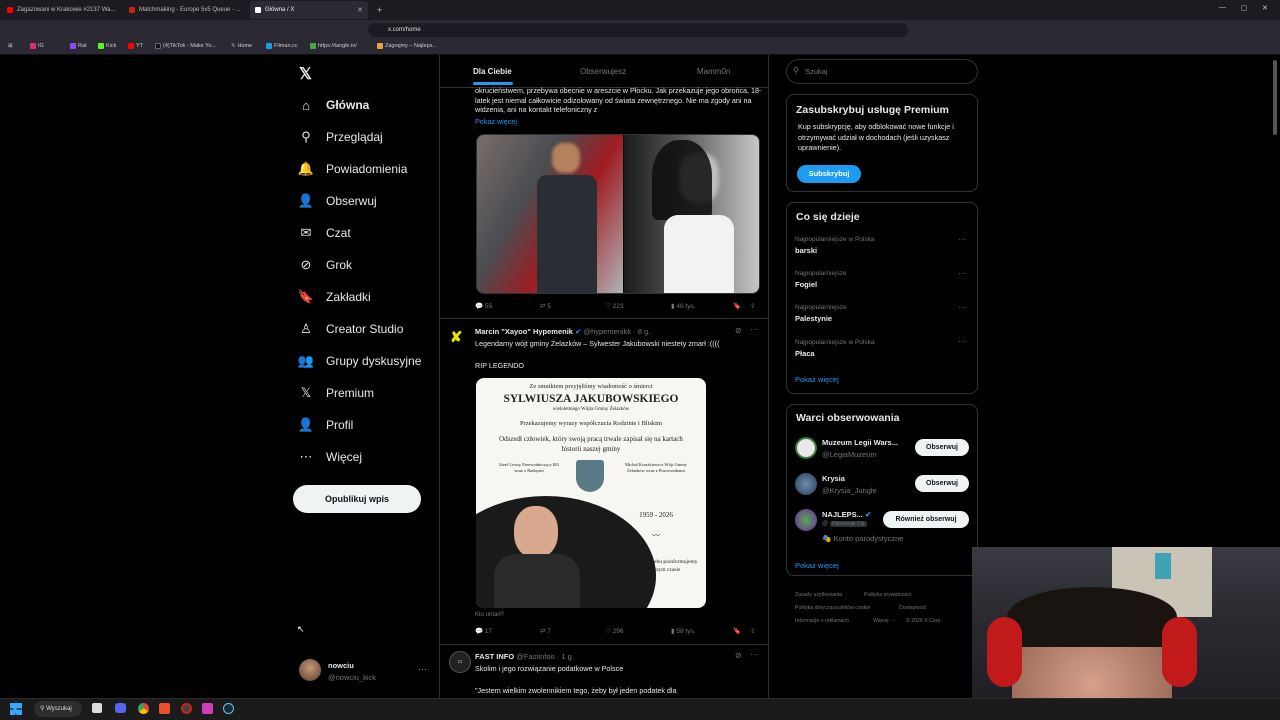 This screenshot has width=1280, height=720. What do you see at coordinates (186, 708) in the screenshot?
I see `obs-icon` at bounding box center [186, 708].